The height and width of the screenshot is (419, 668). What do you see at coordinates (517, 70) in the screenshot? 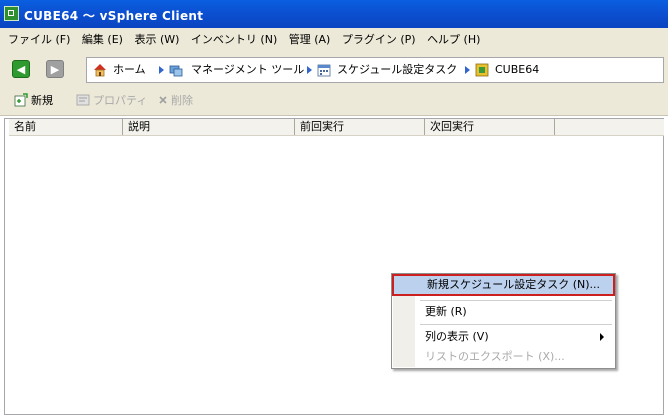
I see `breadcrumb-host: CUBE64` at bounding box center [517, 70].